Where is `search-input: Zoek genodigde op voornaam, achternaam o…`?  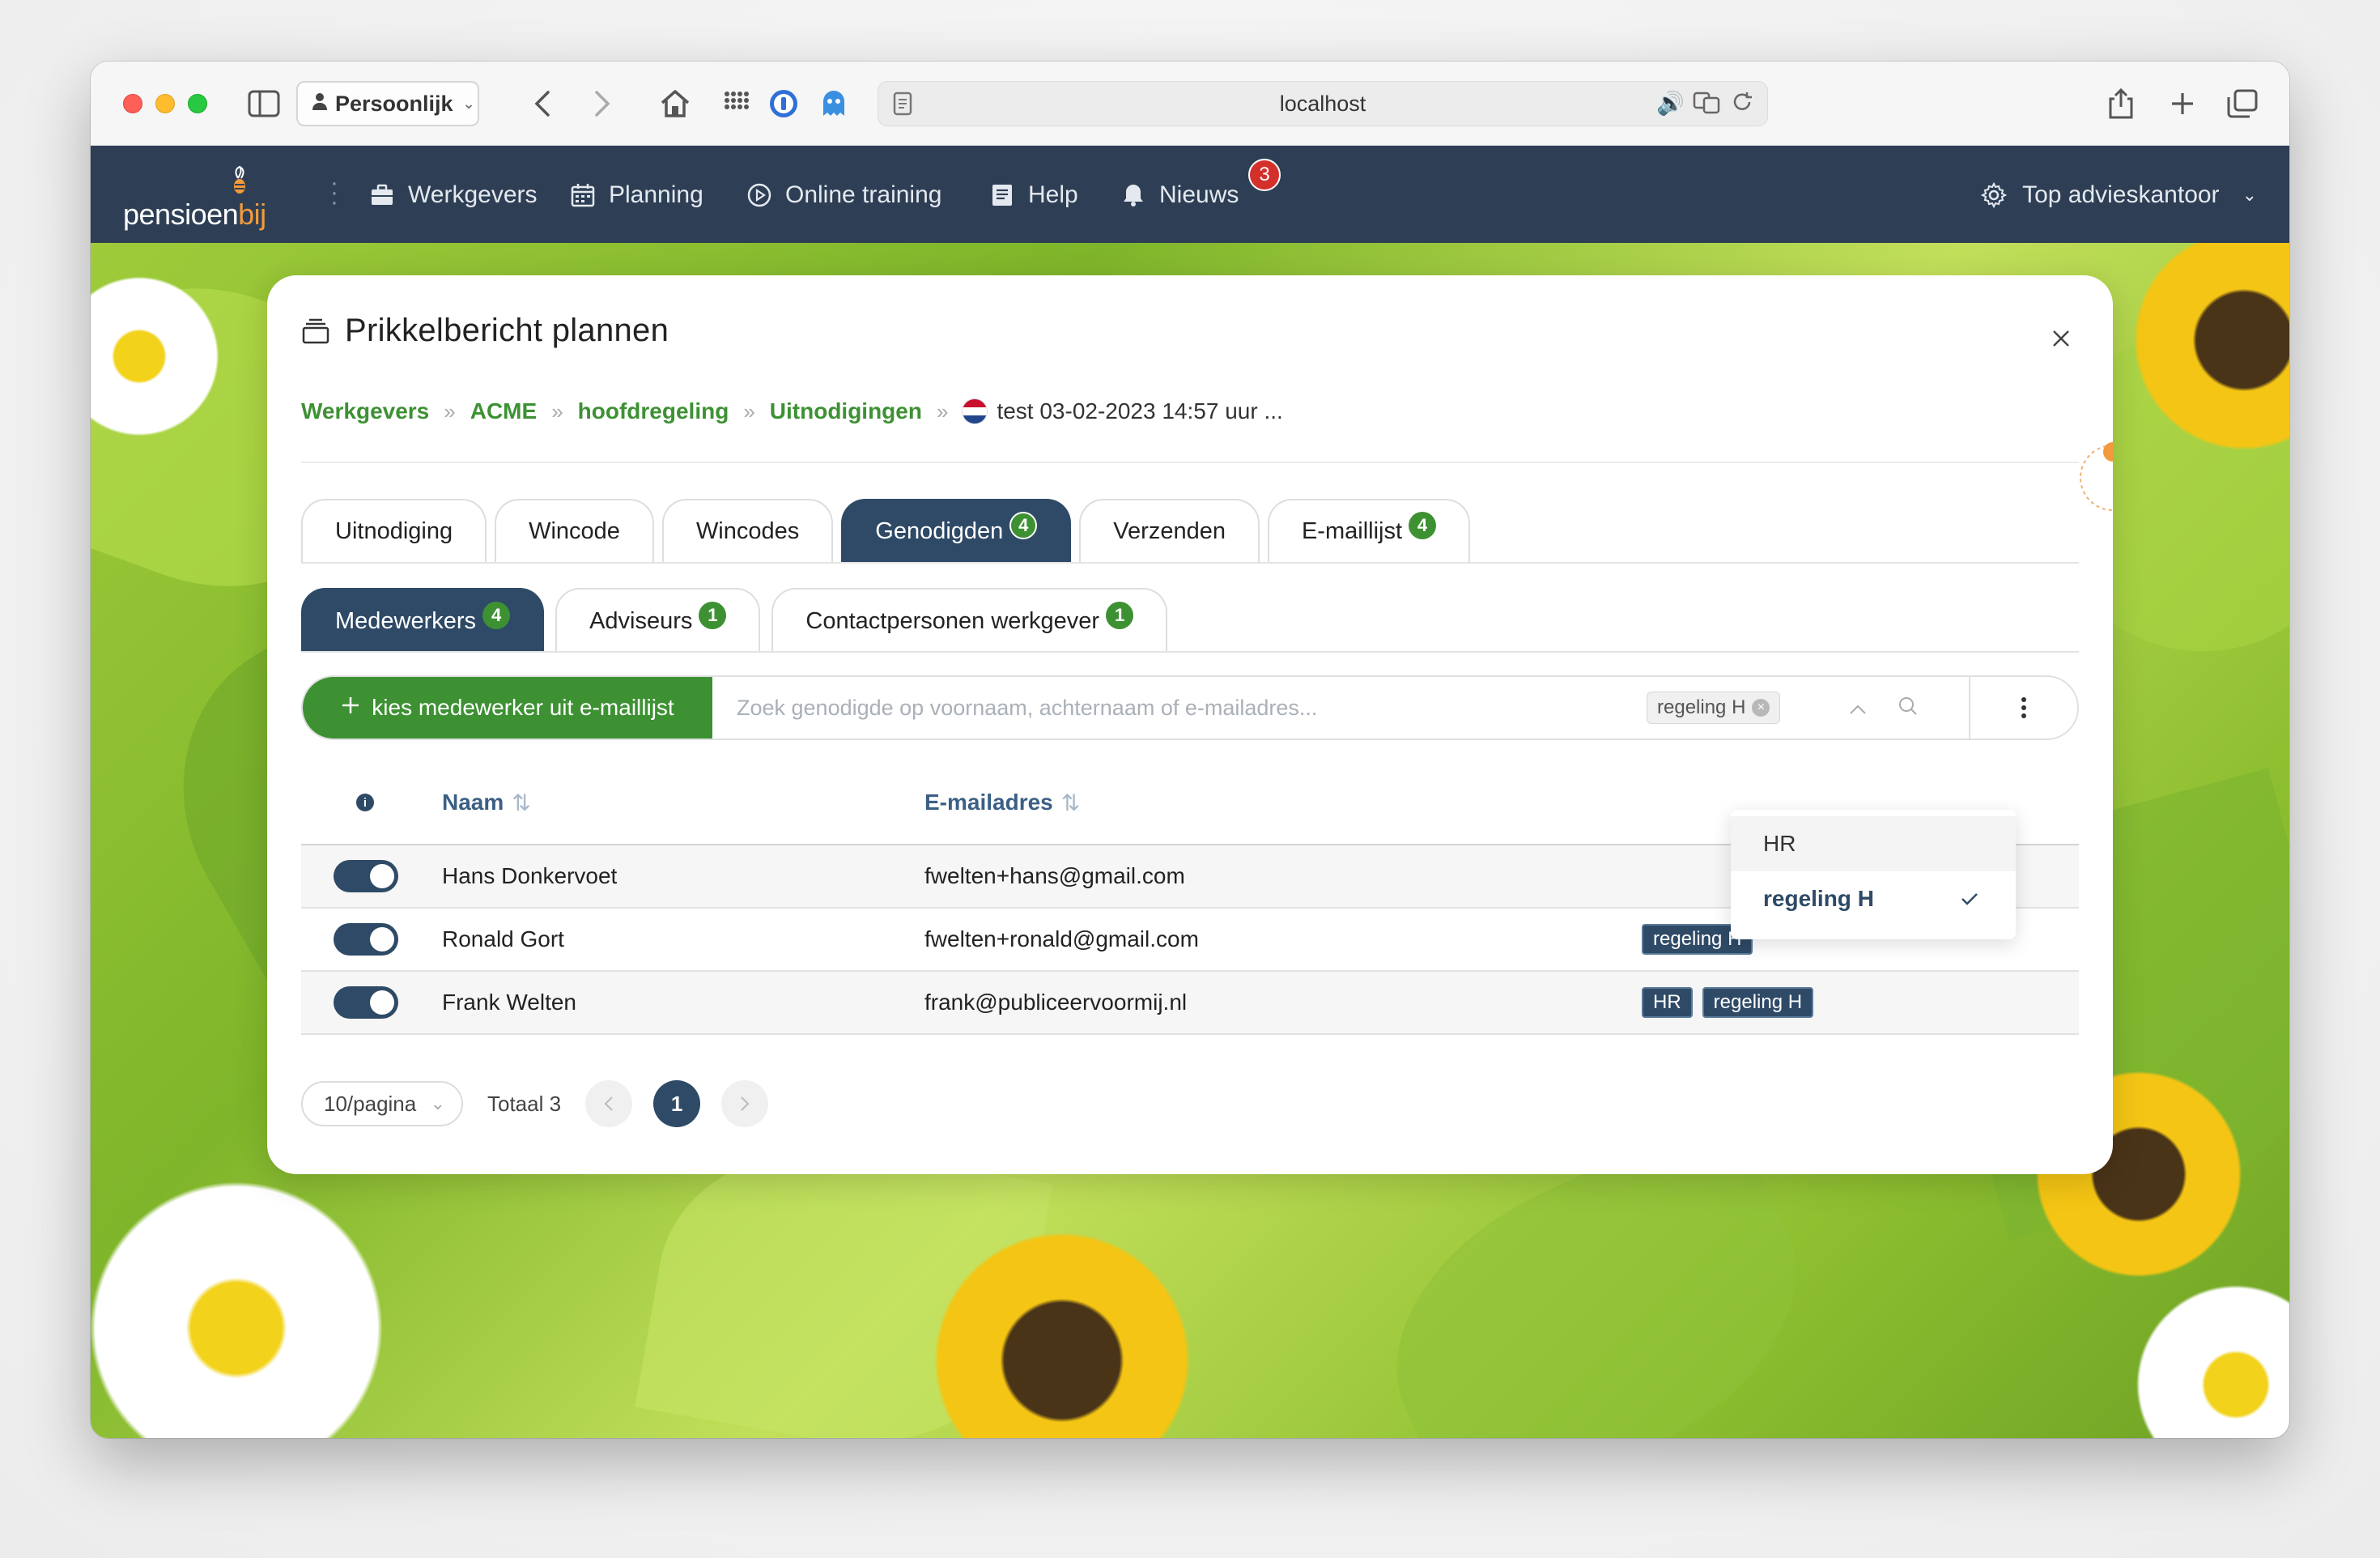 search-input: Zoek genodigde op voornaam, achternaam o… is located at coordinates (1340, 708).